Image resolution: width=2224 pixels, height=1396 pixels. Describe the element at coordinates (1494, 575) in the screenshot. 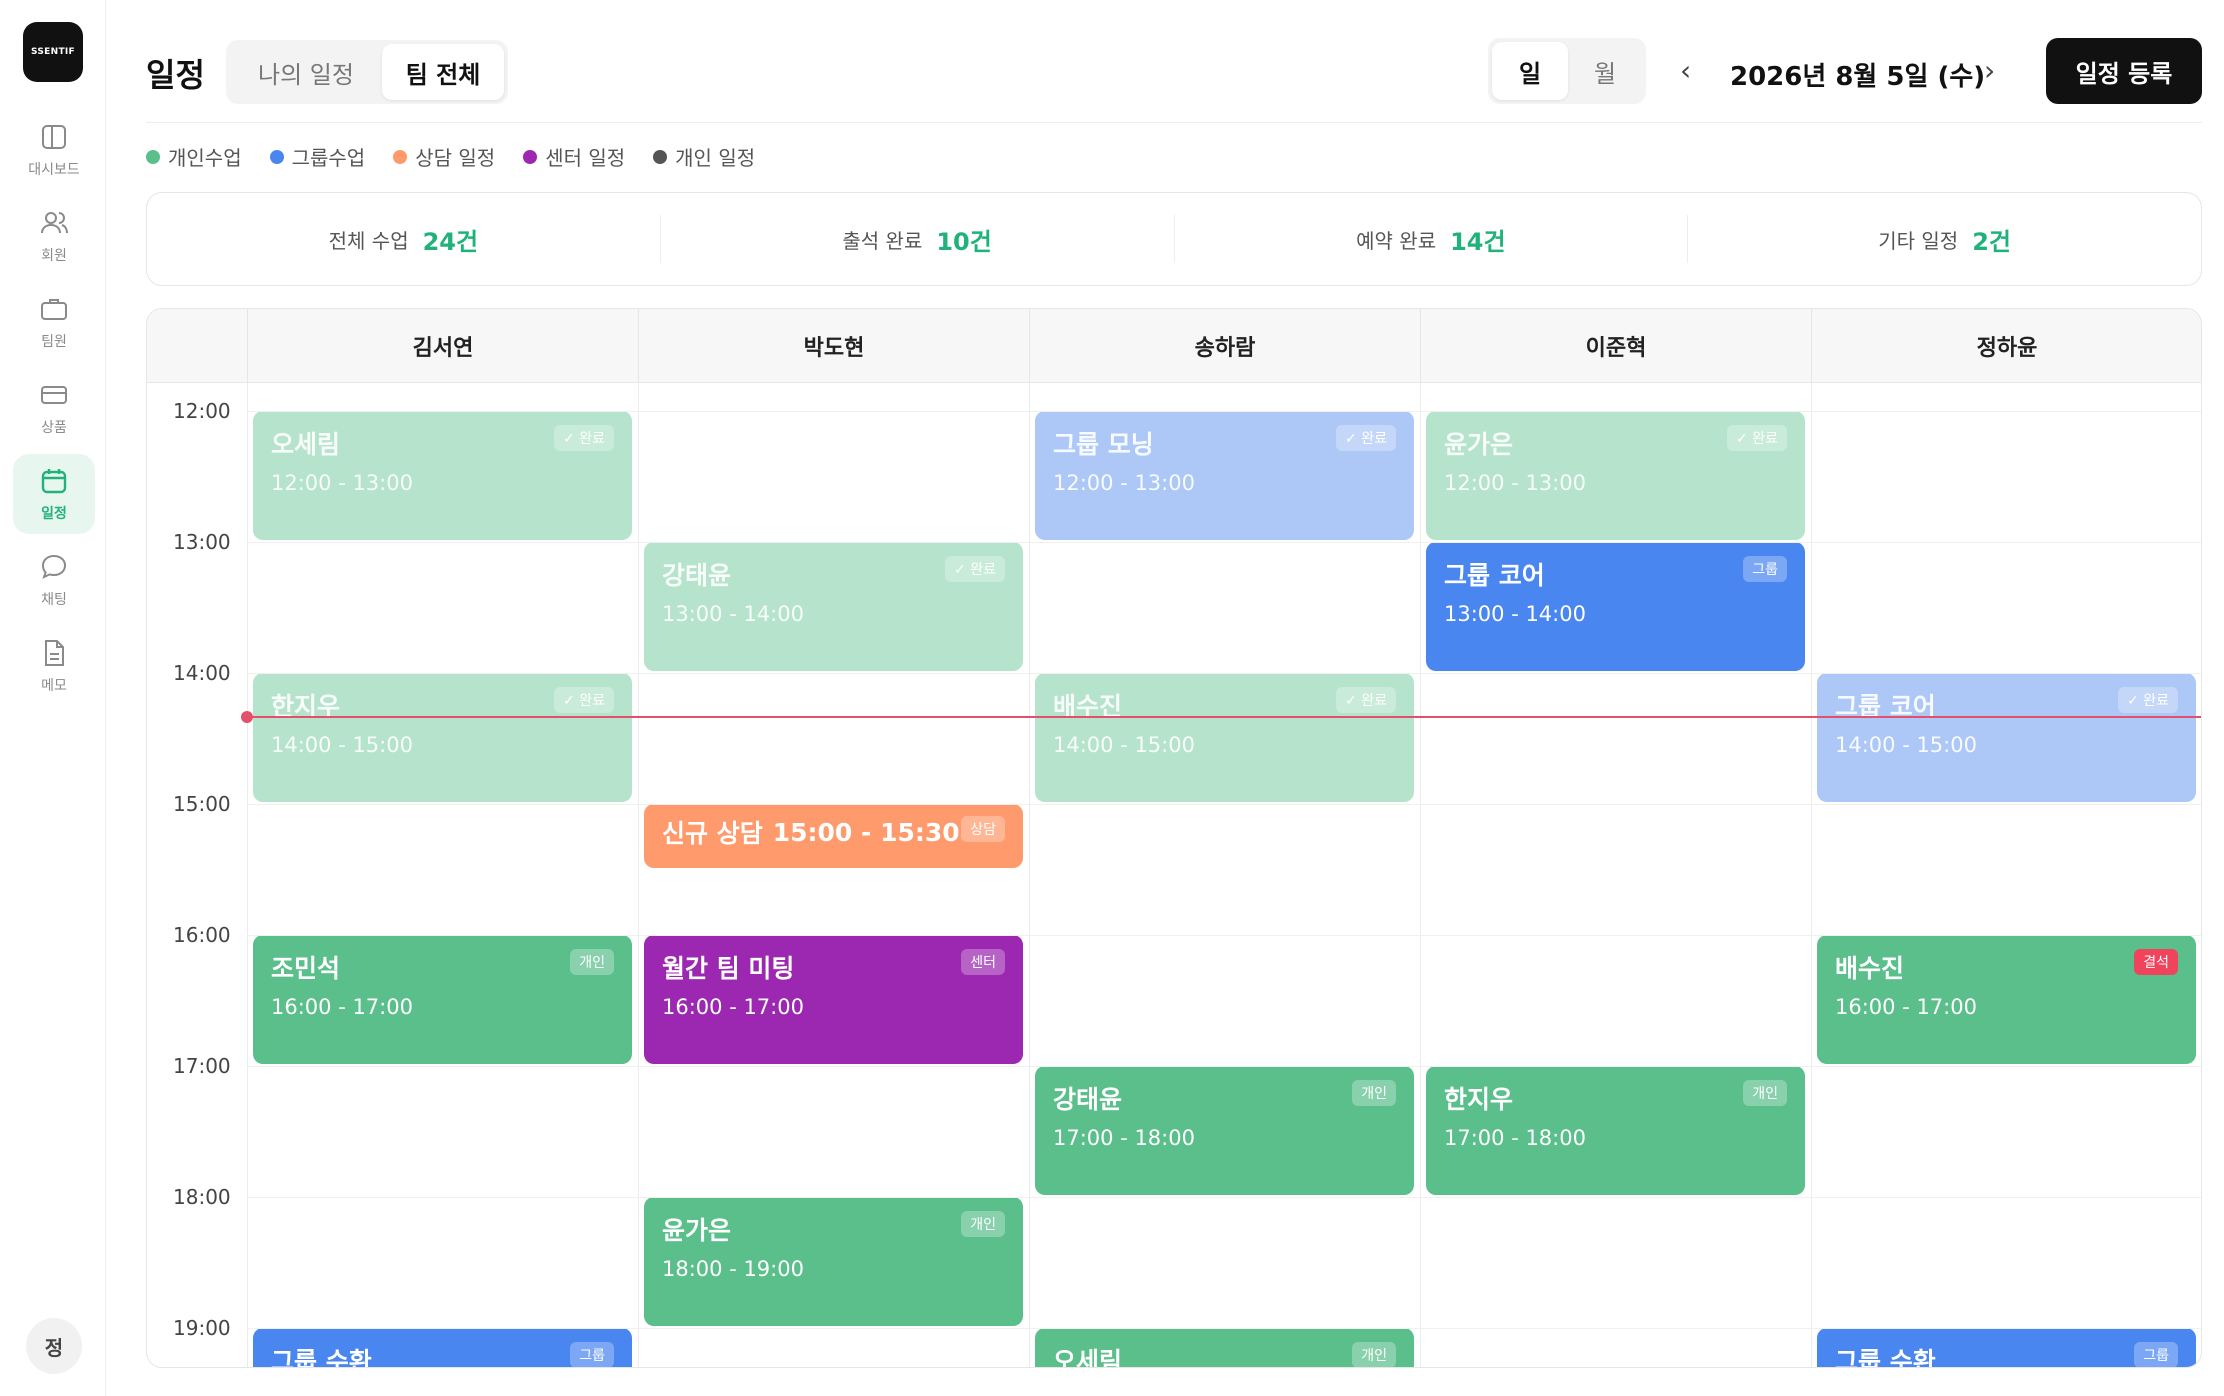

I see `event-title: 그룹 코어` at that location.